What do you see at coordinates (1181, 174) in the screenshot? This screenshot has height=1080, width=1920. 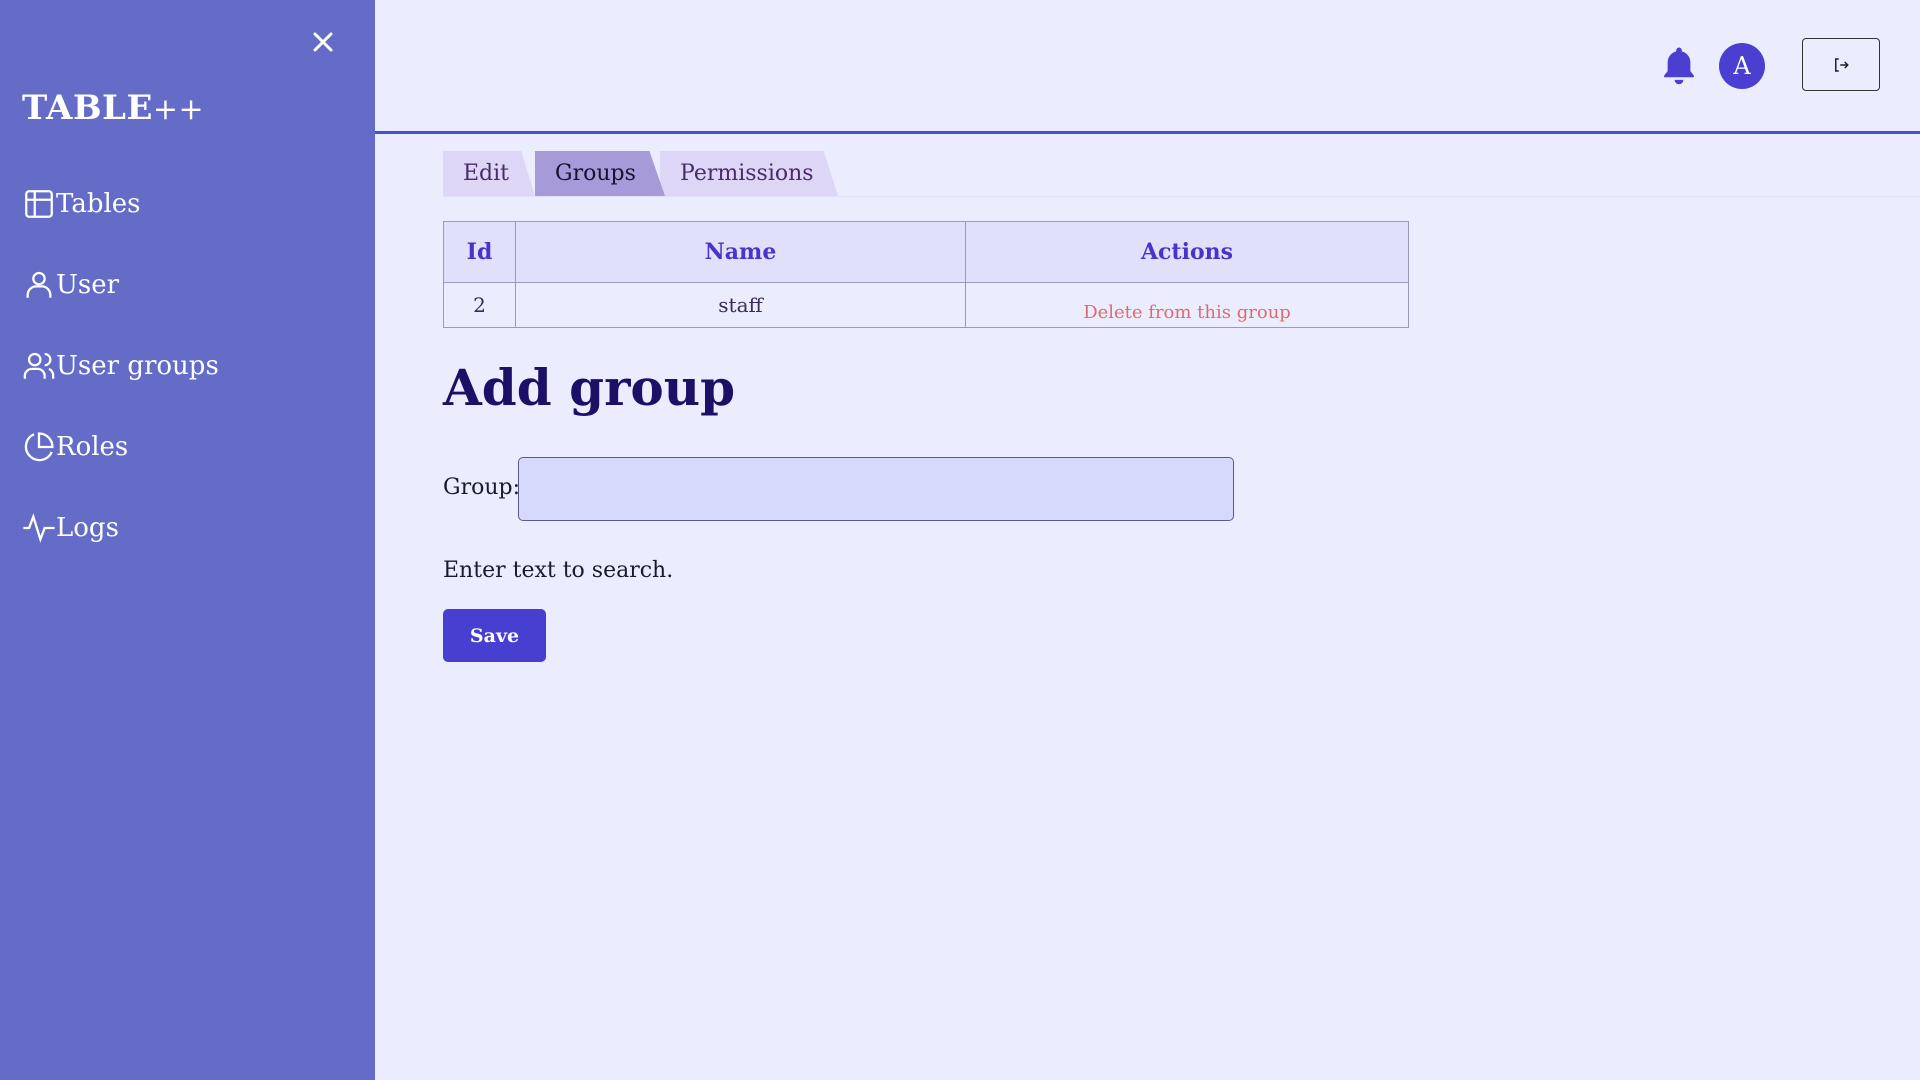 I see `tab-bar: Edit Permissions Groups` at bounding box center [1181, 174].